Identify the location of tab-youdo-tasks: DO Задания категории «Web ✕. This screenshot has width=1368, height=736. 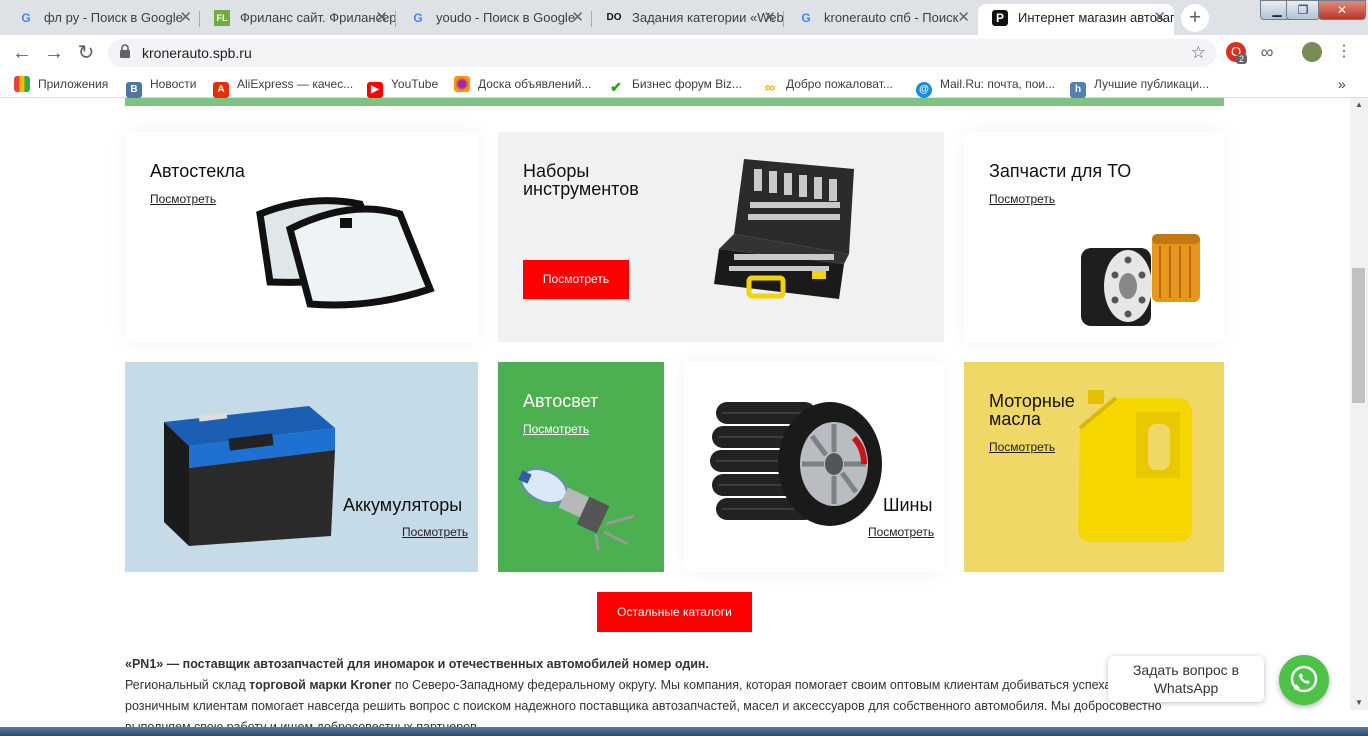
(688, 19).